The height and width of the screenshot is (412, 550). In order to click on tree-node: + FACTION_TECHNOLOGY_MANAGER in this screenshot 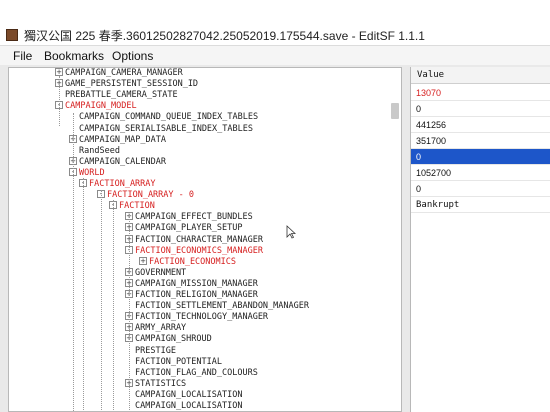, I will do `click(196, 317)`.